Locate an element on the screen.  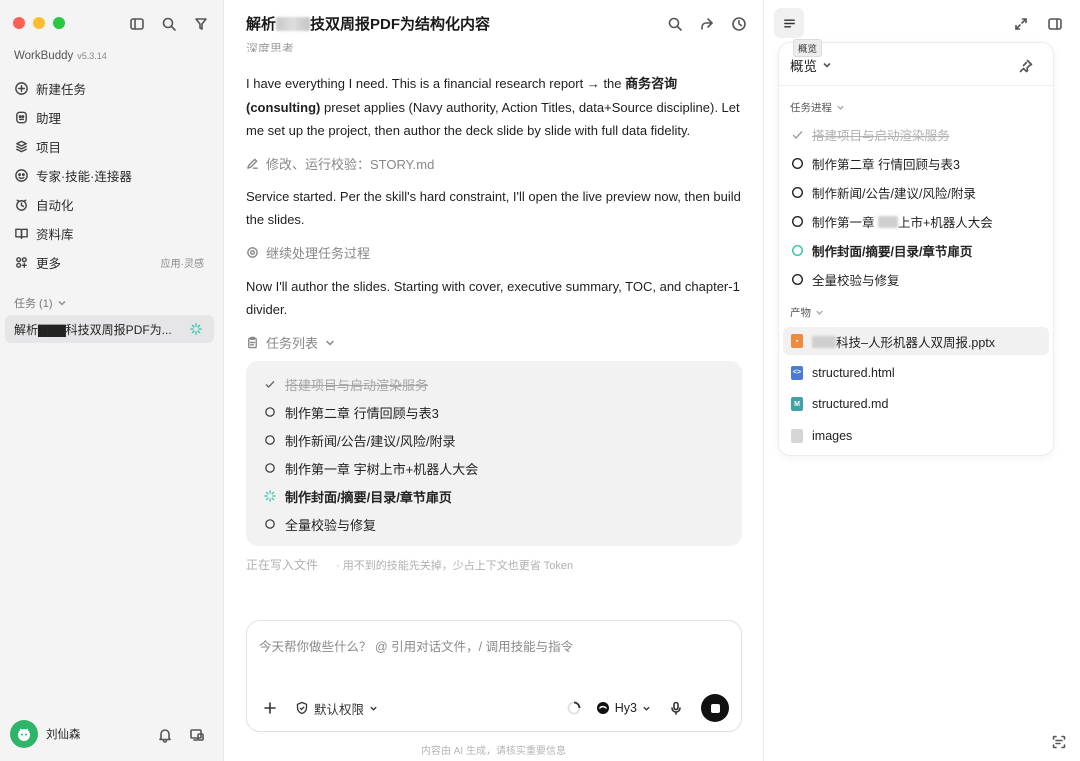
history-icon is located at coordinates (739, 24).